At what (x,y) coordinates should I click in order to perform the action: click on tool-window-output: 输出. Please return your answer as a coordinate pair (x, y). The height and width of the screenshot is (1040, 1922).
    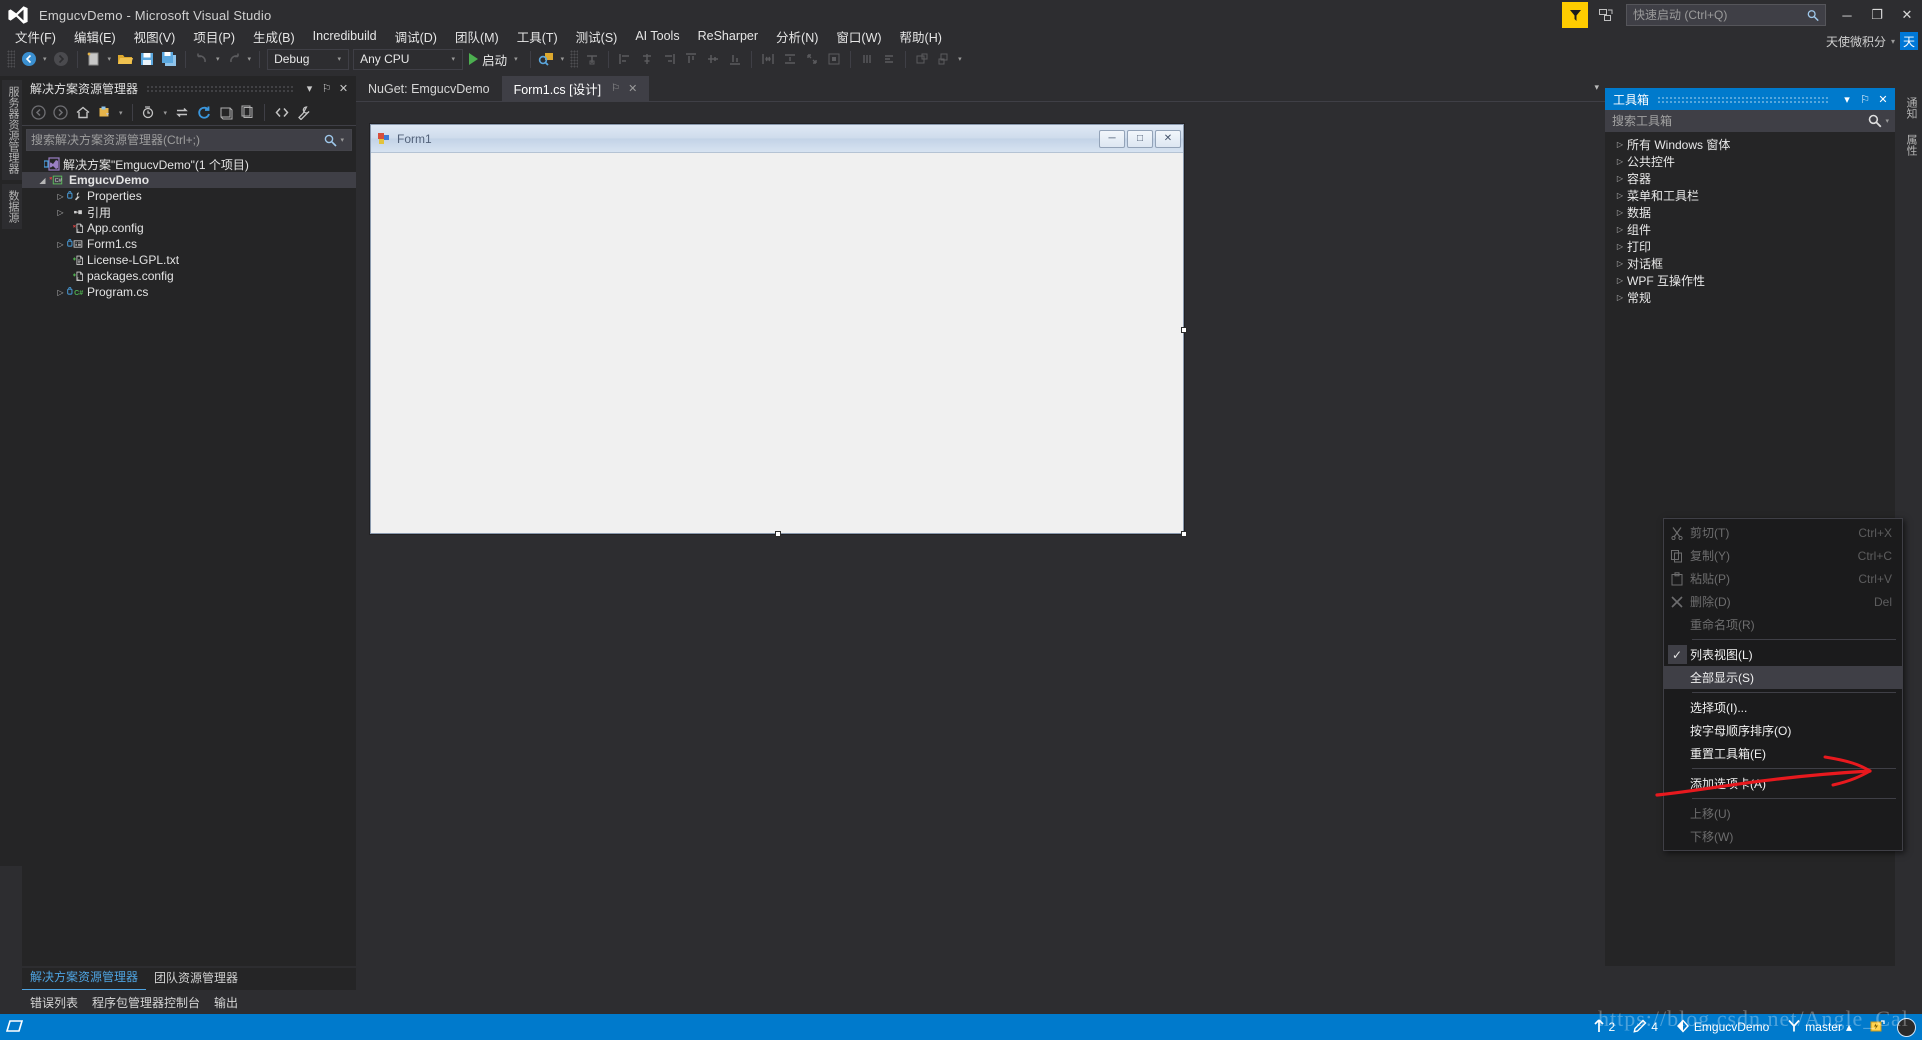
    Looking at the image, I should click on (226, 1002).